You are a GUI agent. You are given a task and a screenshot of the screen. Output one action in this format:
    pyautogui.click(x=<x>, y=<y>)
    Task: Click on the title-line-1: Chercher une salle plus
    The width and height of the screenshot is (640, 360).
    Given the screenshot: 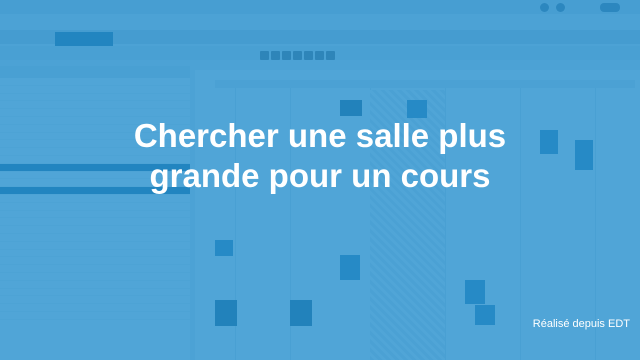 What is the action you would take?
    pyautogui.click(x=320, y=135)
    